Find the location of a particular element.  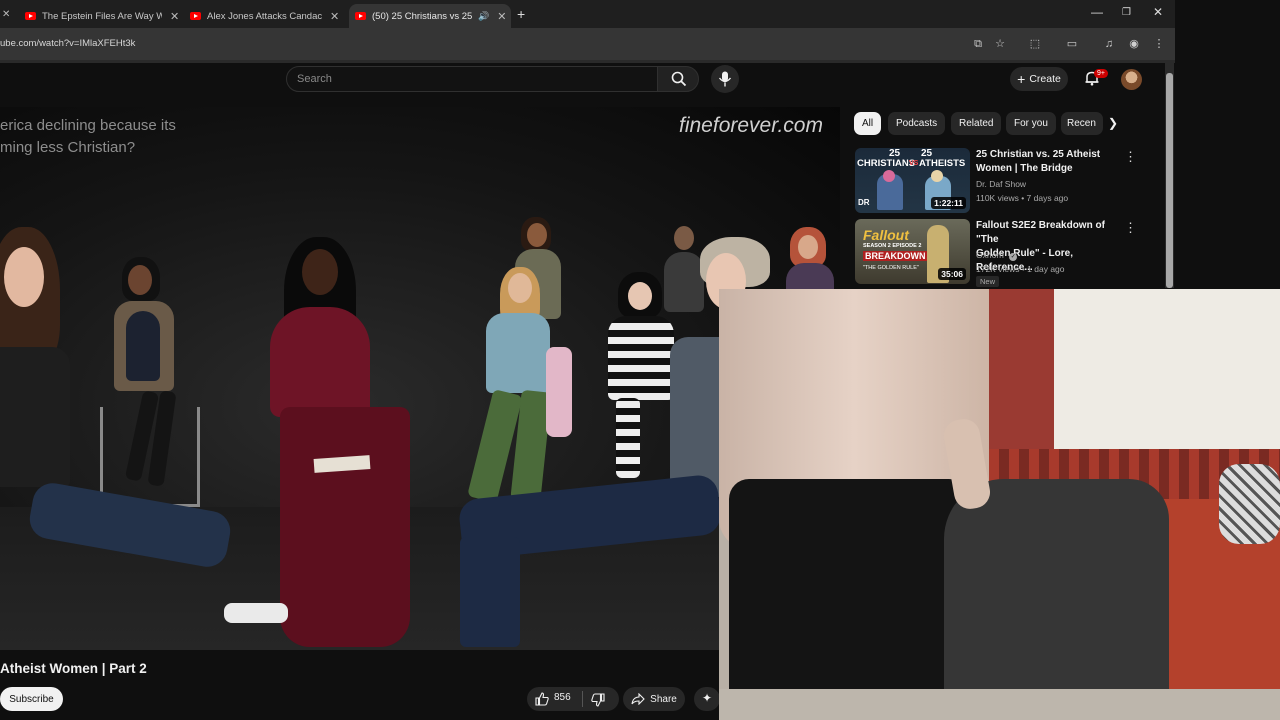

sparkle-icon: ✦ is located at coordinates (707, 698).